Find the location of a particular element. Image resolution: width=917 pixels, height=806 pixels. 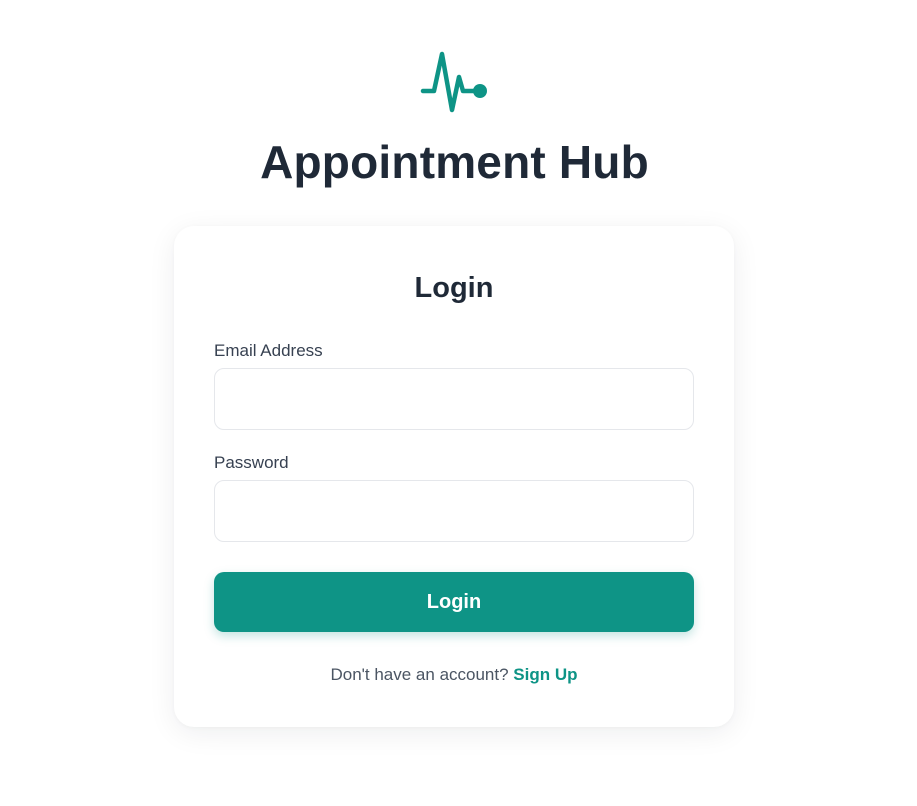

signup-prompt-text: Don't have an account? is located at coordinates (422, 674).